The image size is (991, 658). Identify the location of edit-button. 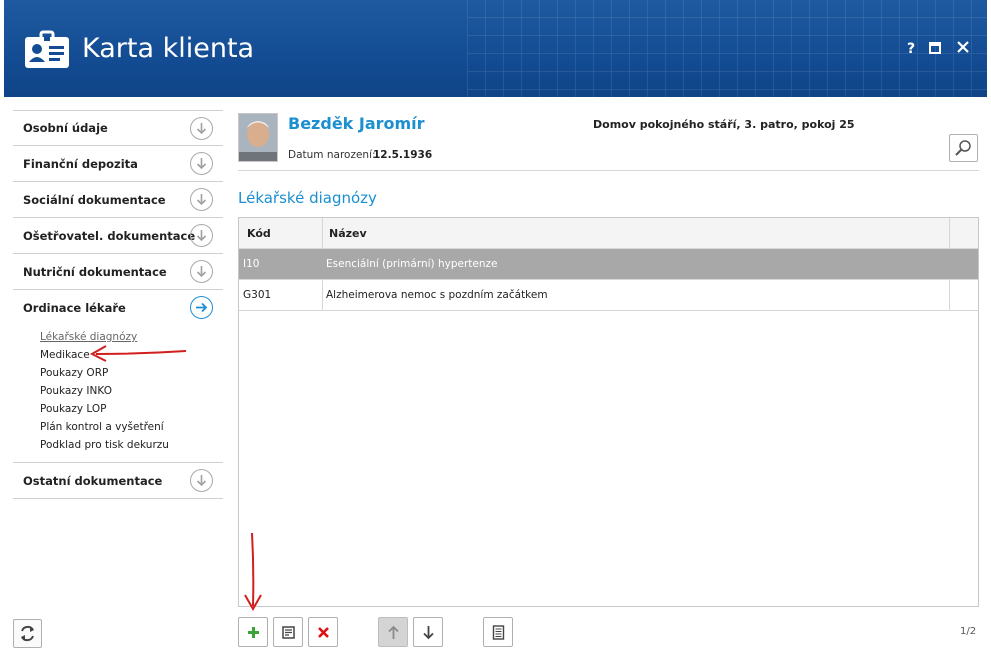
(288, 632).